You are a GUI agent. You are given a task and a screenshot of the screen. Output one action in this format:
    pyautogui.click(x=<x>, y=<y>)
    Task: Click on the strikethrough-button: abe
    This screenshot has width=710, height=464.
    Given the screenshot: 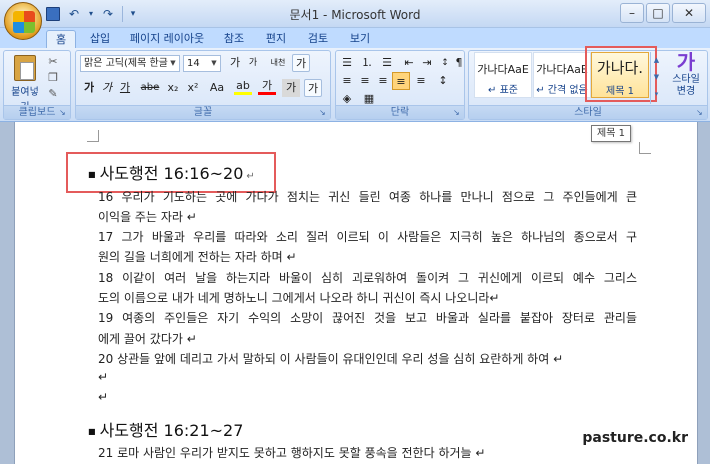 What is the action you would take?
    pyautogui.click(x=150, y=88)
    